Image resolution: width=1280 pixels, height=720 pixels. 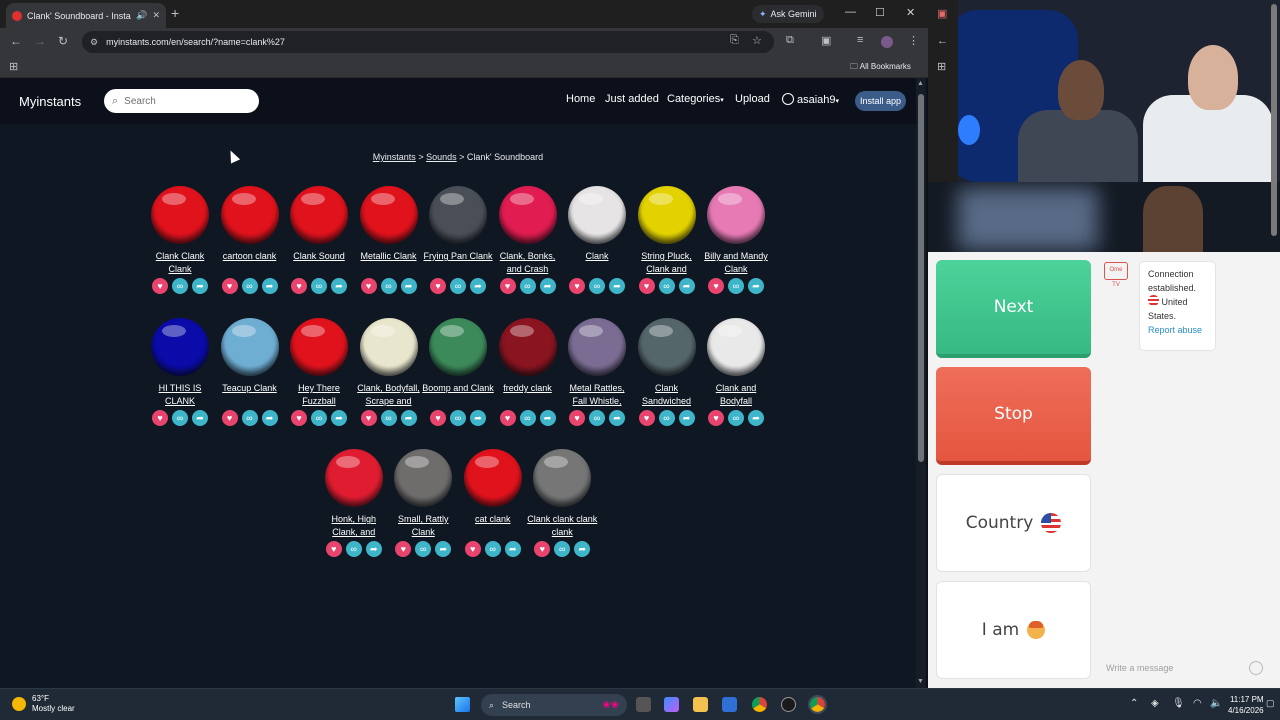 I want to click on microphone-icon: 🎙, so click(x=1178, y=703).